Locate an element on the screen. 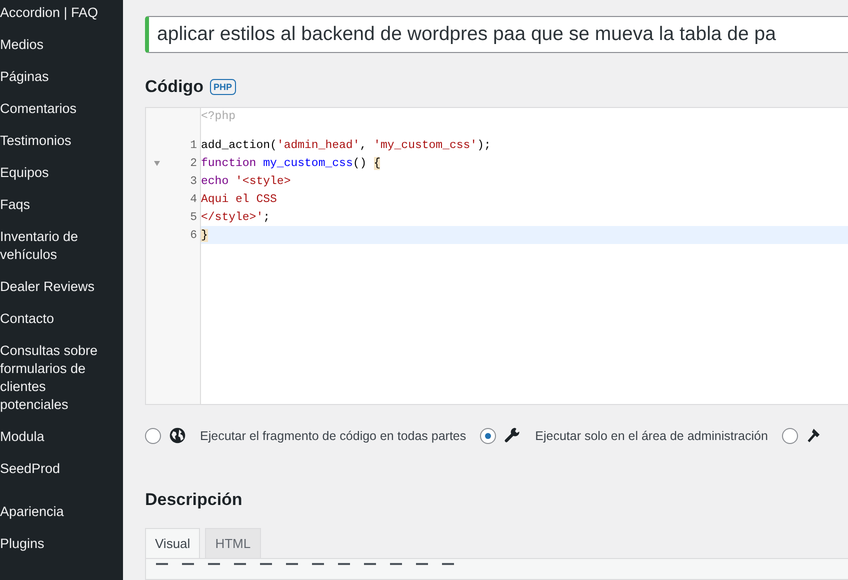 This screenshot has height=580, width=848. line-number: 1 is located at coordinates (193, 145).